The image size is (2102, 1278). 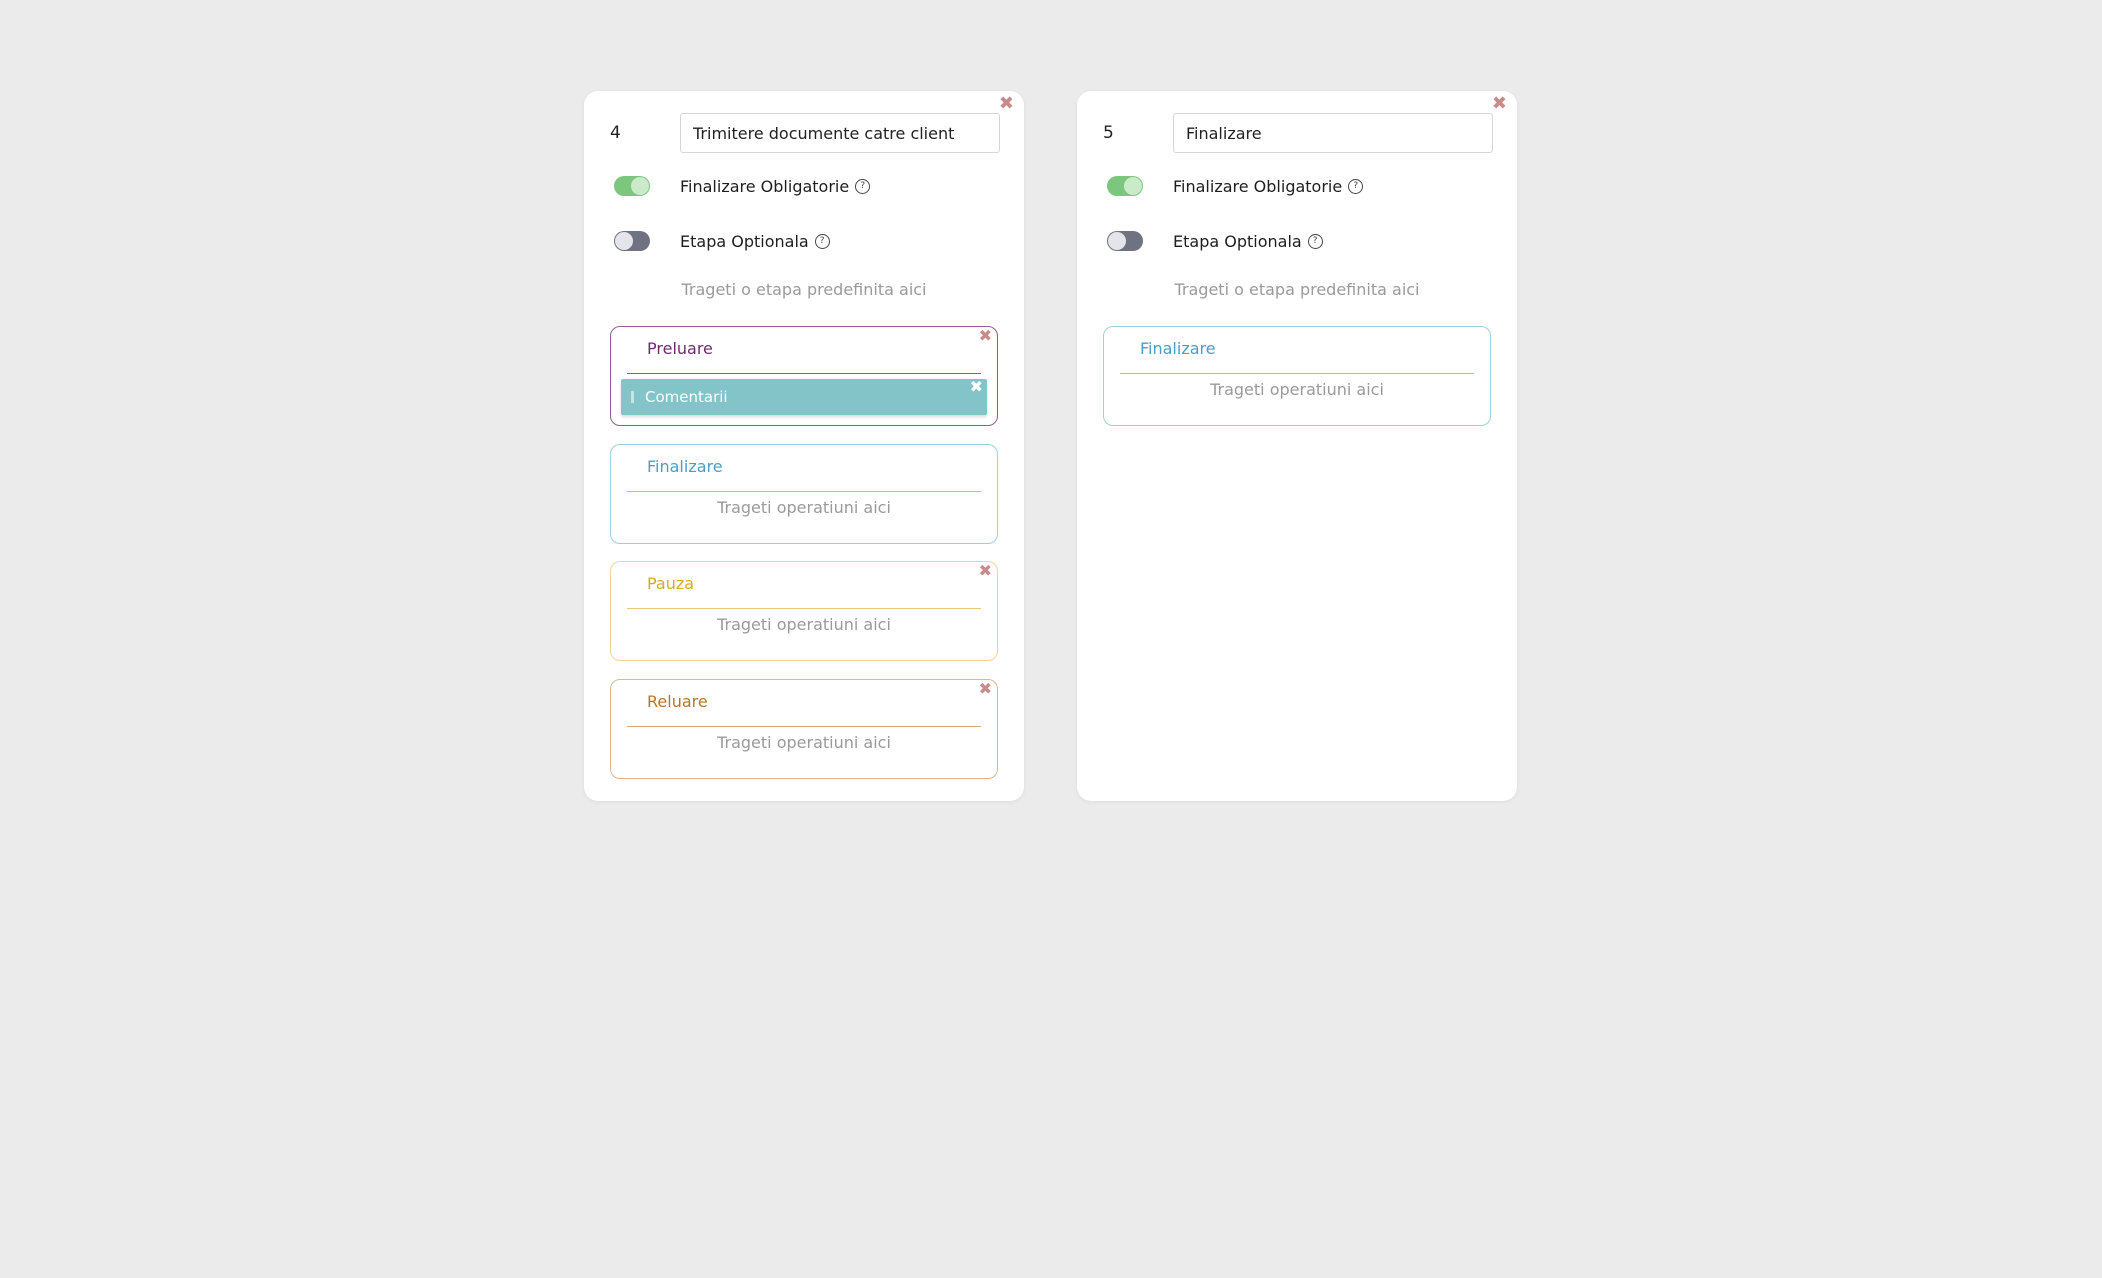 What do you see at coordinates (804, 397) in the screenshot?
I see `operation-chip-comentarii: Comentarii ✖` at bounding box center [804, 397].